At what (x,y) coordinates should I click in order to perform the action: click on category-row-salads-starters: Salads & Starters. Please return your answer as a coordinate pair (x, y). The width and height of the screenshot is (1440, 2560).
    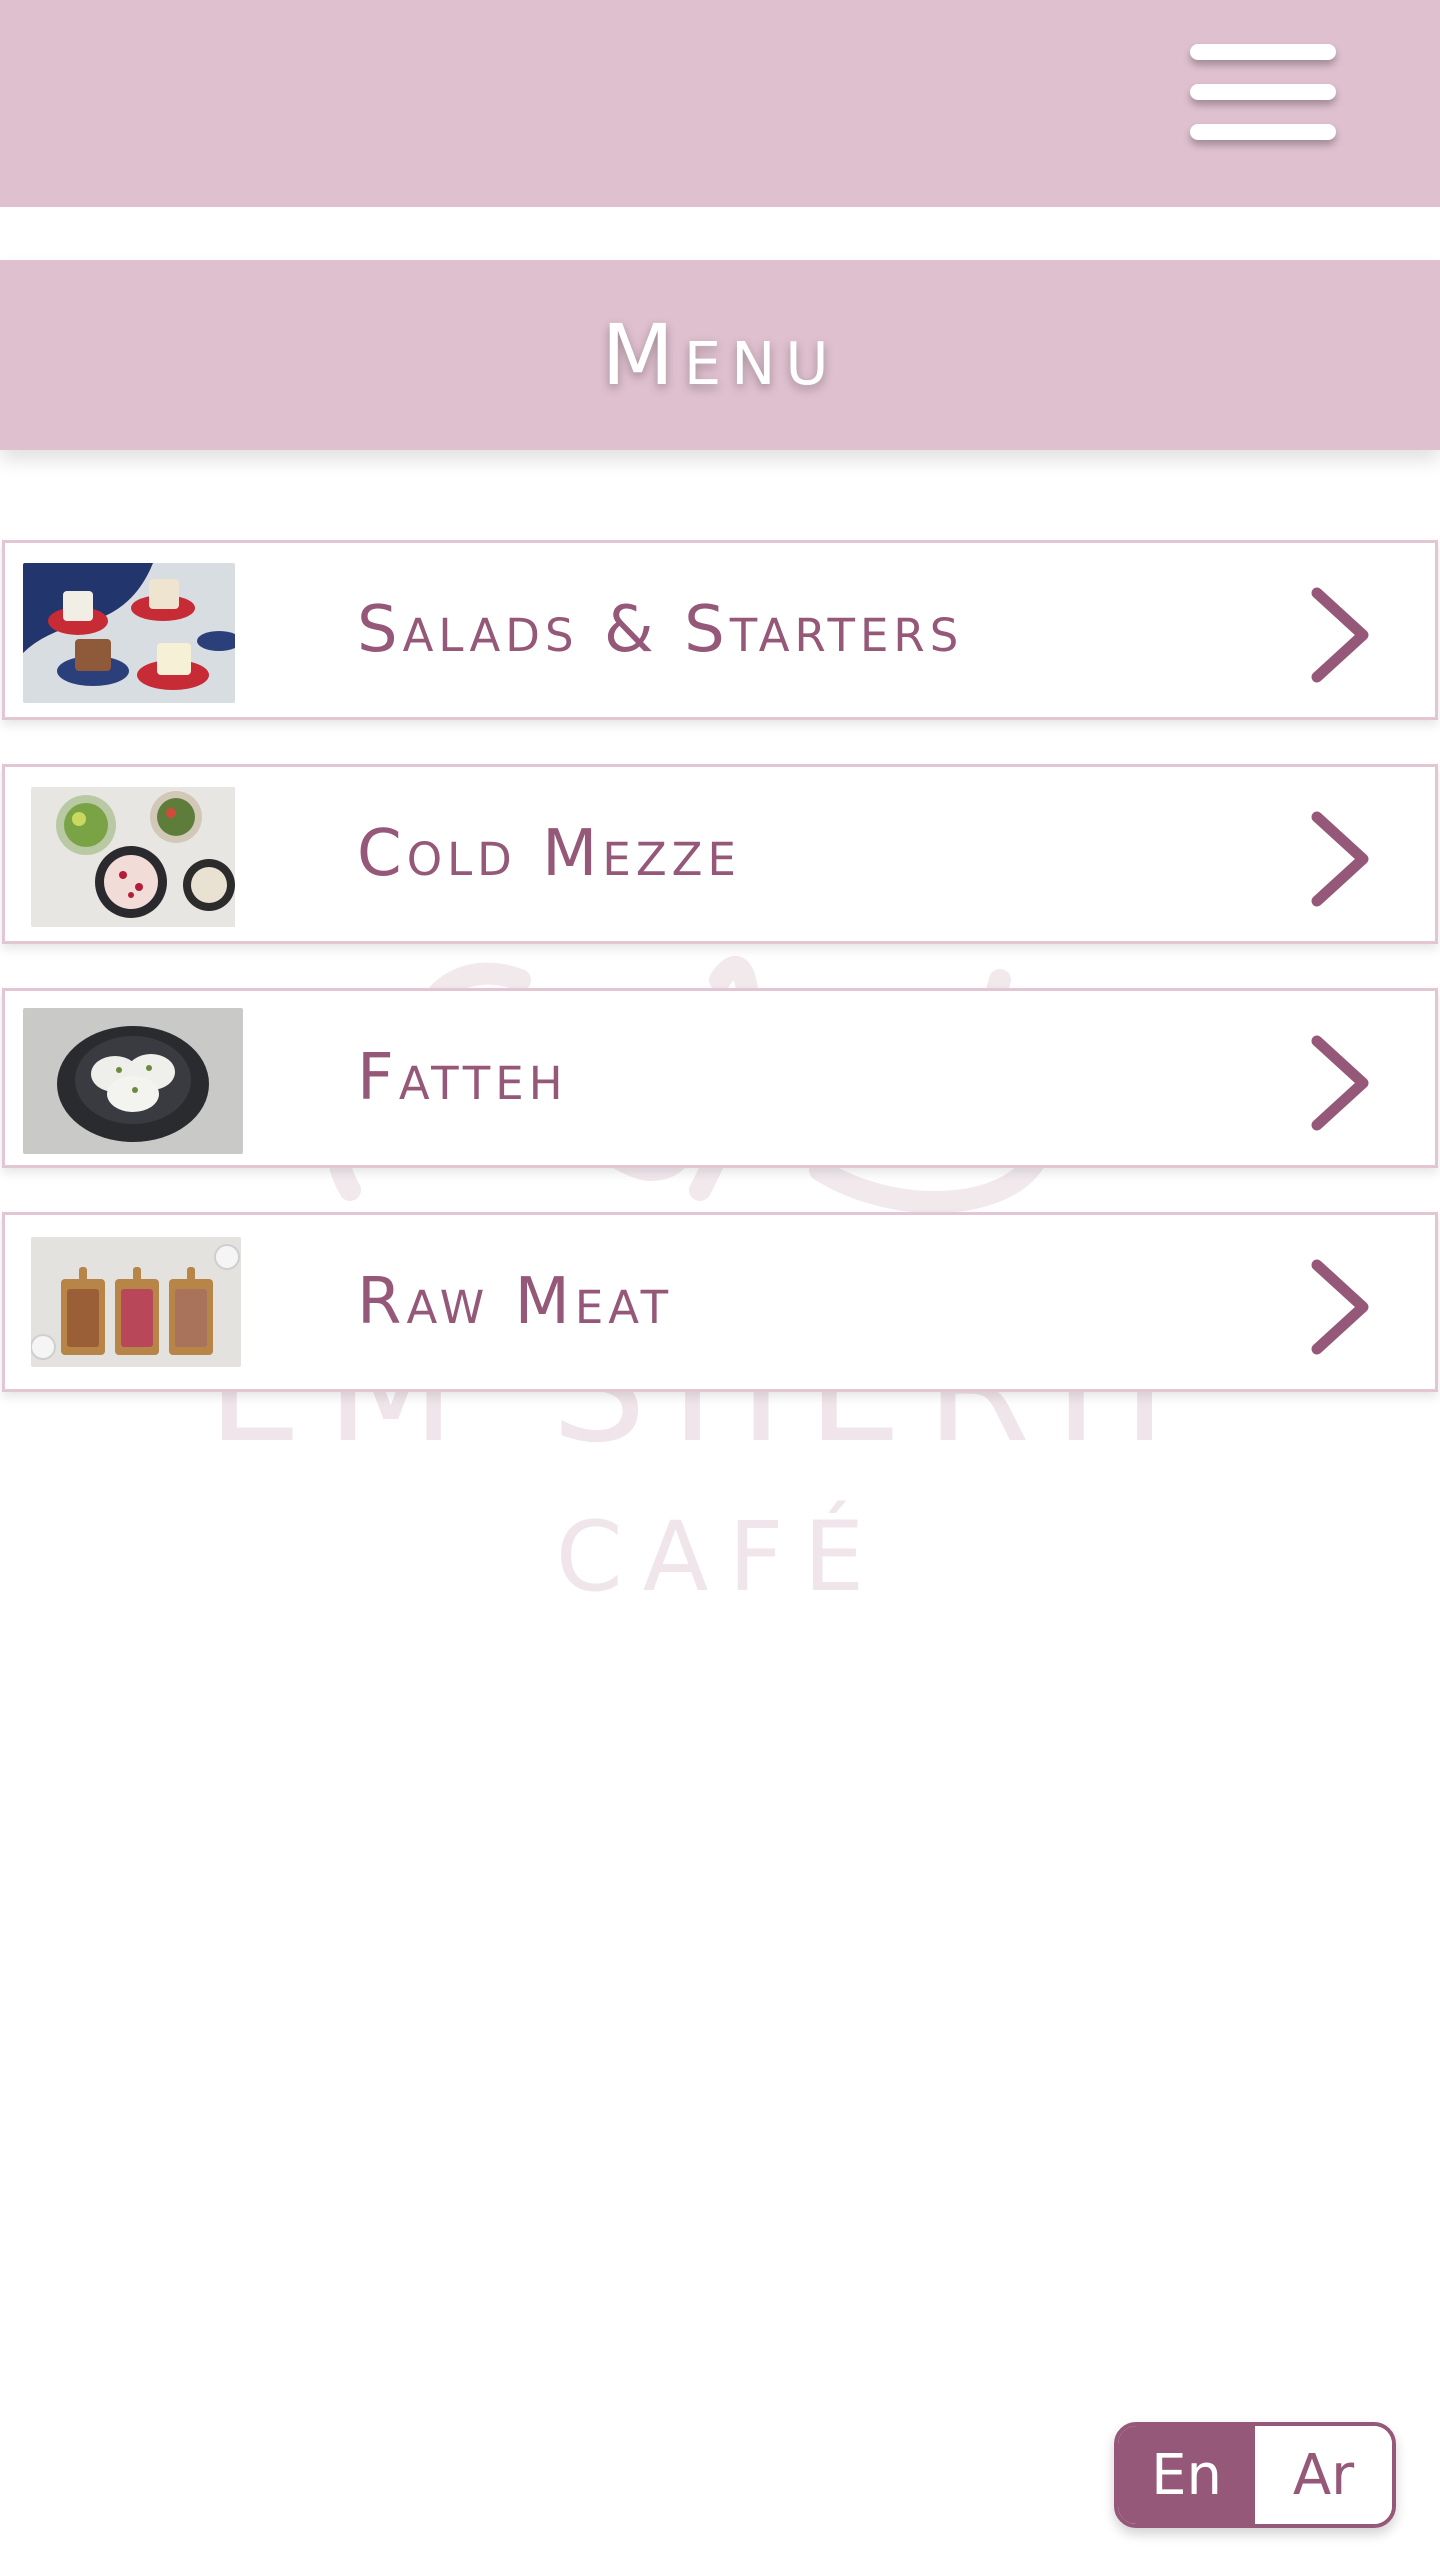
    Looking at the image, I should click on (720, 630).